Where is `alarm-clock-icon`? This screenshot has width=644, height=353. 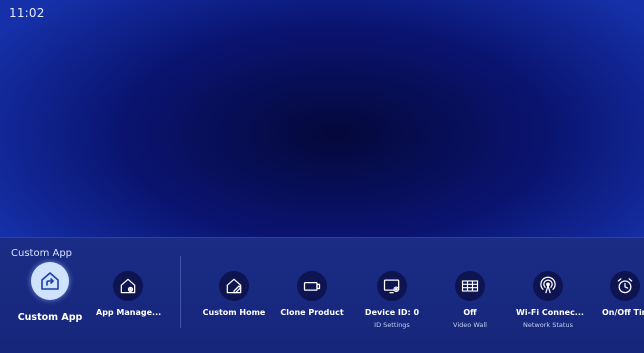 alarm-clock-icon is located at coordinates (625, 286).